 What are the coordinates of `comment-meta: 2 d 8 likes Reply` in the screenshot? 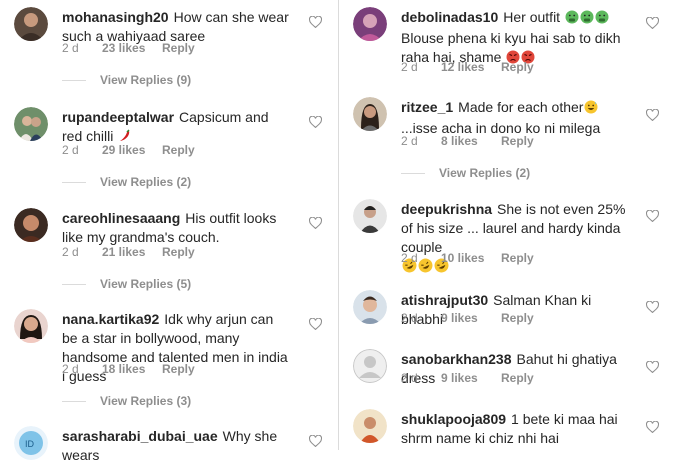 It's located at (467, 141).